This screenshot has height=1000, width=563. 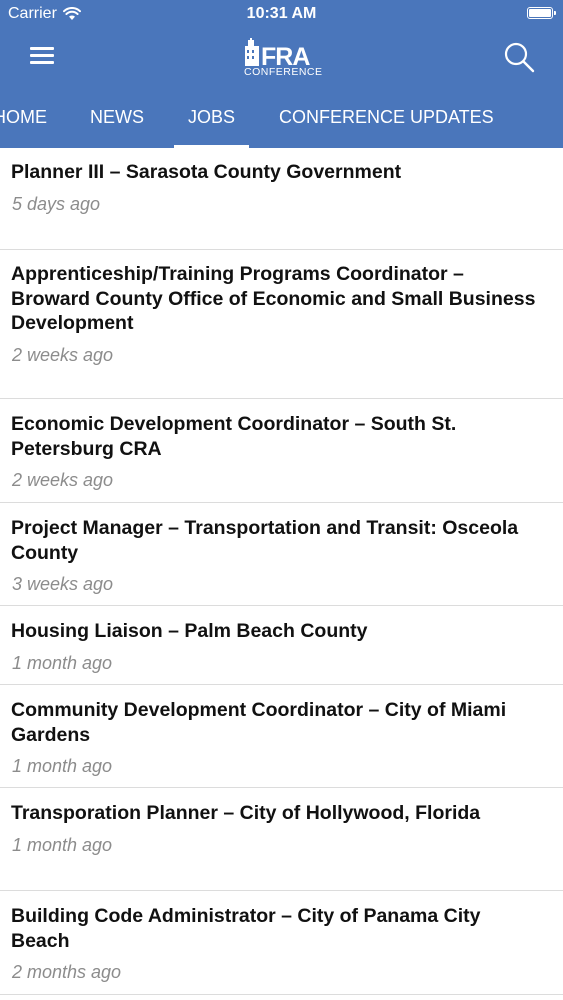 What do you see at coordinates (519, 57) in the screenshot?
I see `search-icon` at bounding box center [519, 57].